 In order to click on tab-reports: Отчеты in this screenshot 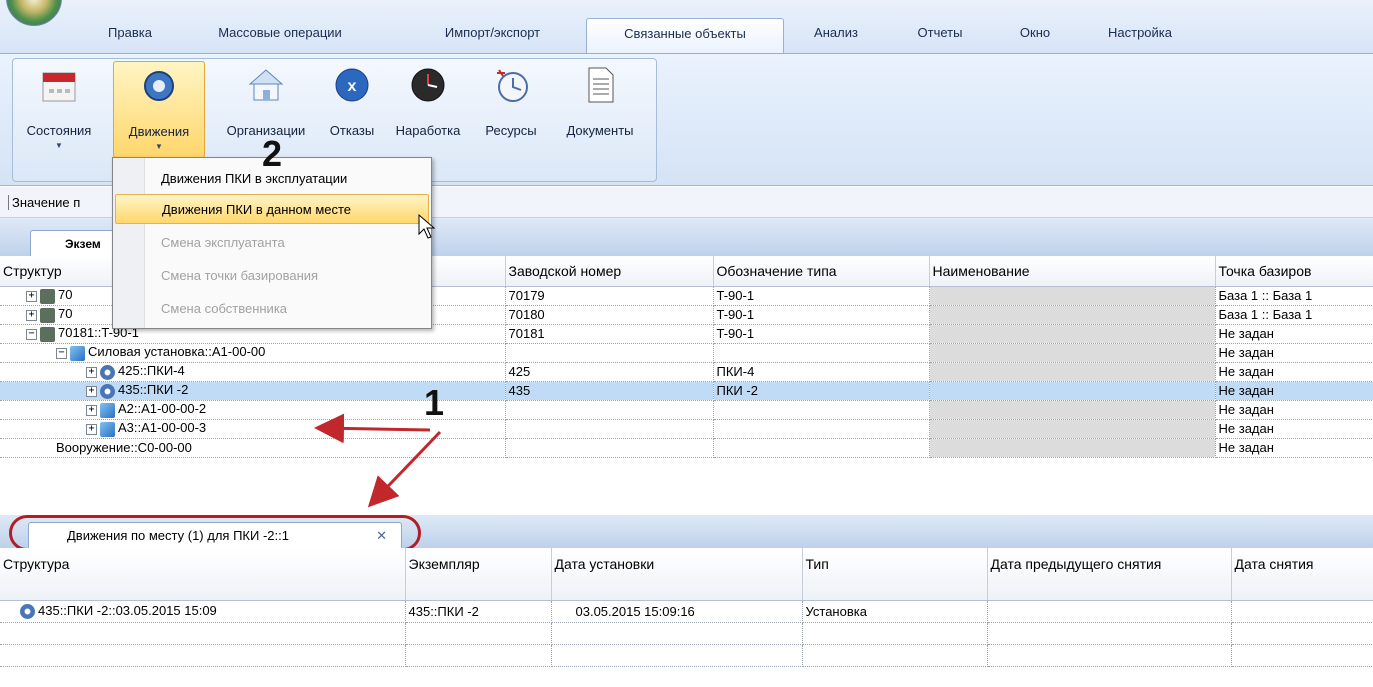, I will do `click(940, 33)`.